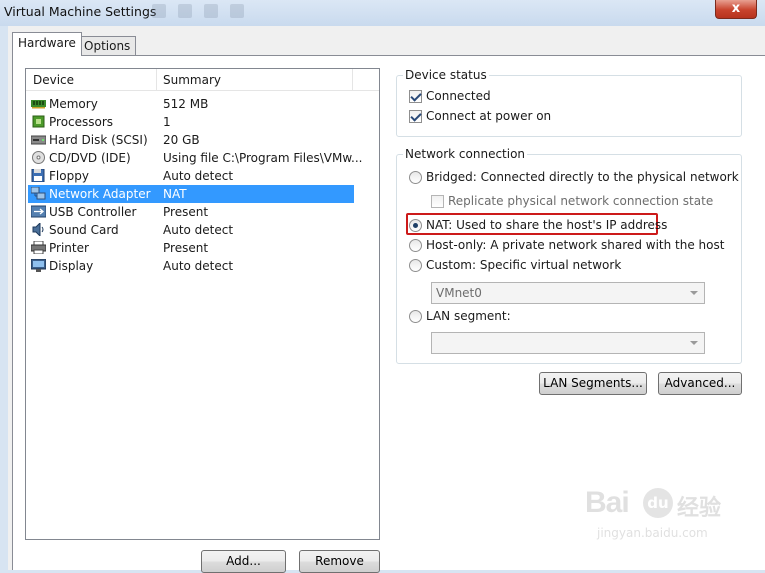  What do you see at coordinates (652, 533) in the screenshot?
I see `watermark-url: jingyan.baidu.com` at bounding box center [652, 533].